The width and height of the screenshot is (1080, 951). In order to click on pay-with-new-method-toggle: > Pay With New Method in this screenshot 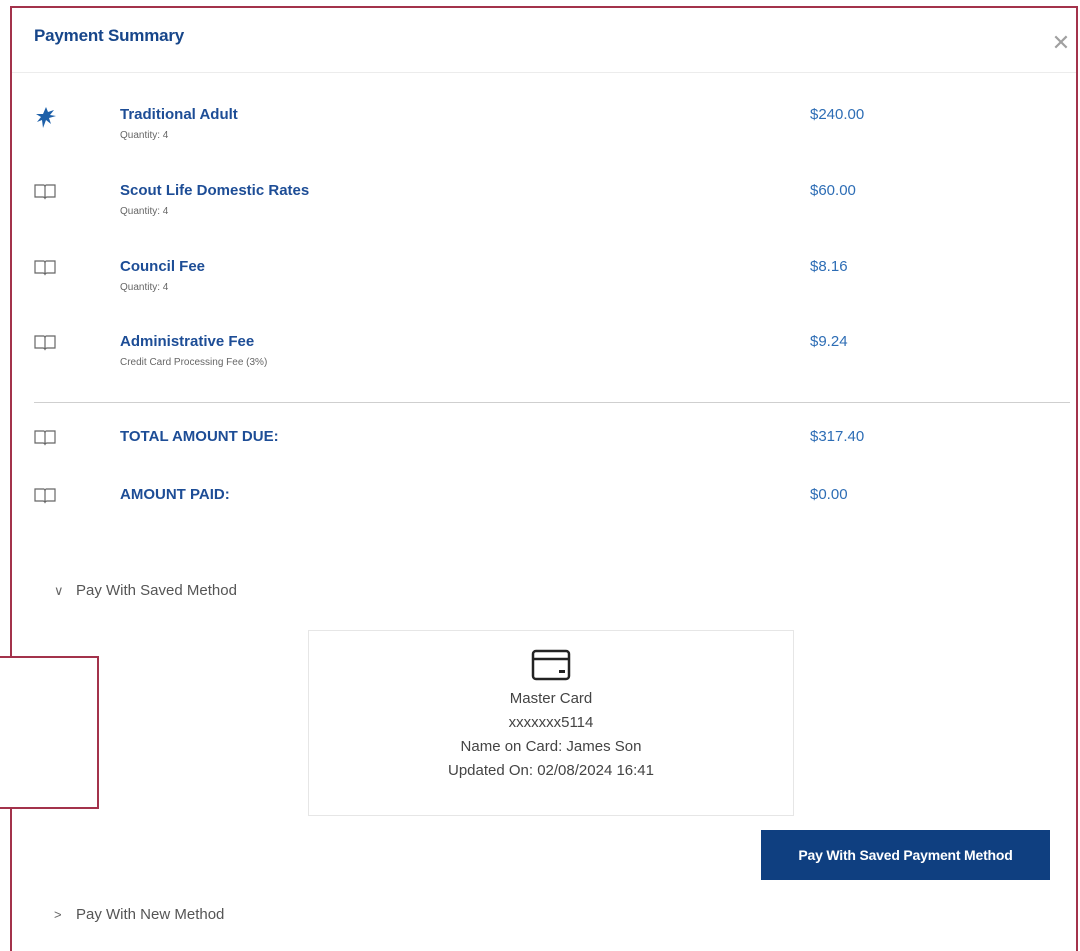, I will do `click(139, 914)`.